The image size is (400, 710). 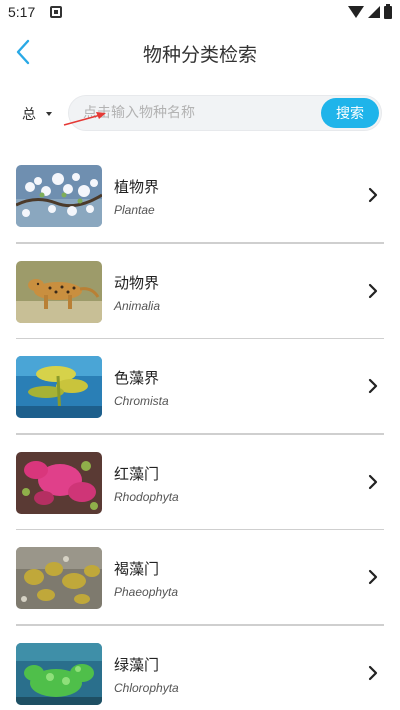 I want to click on item-name-cn: 红藻门, so click(x=137, y=473).